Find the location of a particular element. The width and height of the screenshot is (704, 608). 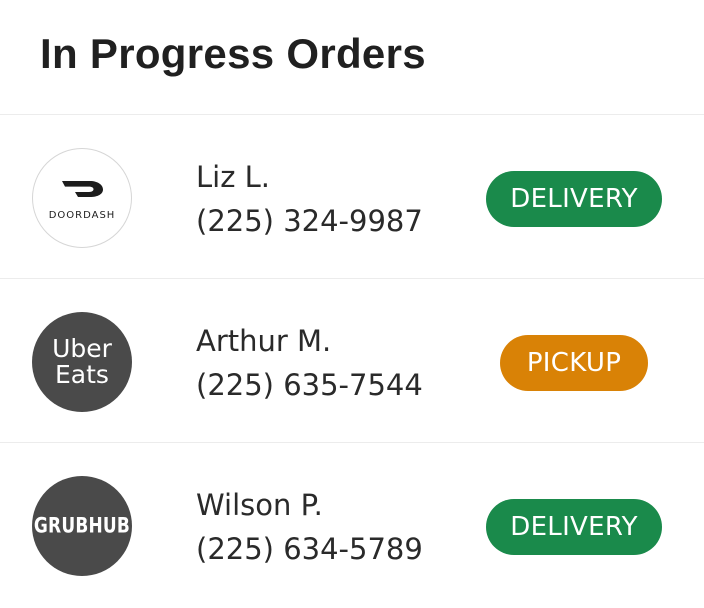

uber-eats-logo: Uber Eats is located at coordinates (82, 362).